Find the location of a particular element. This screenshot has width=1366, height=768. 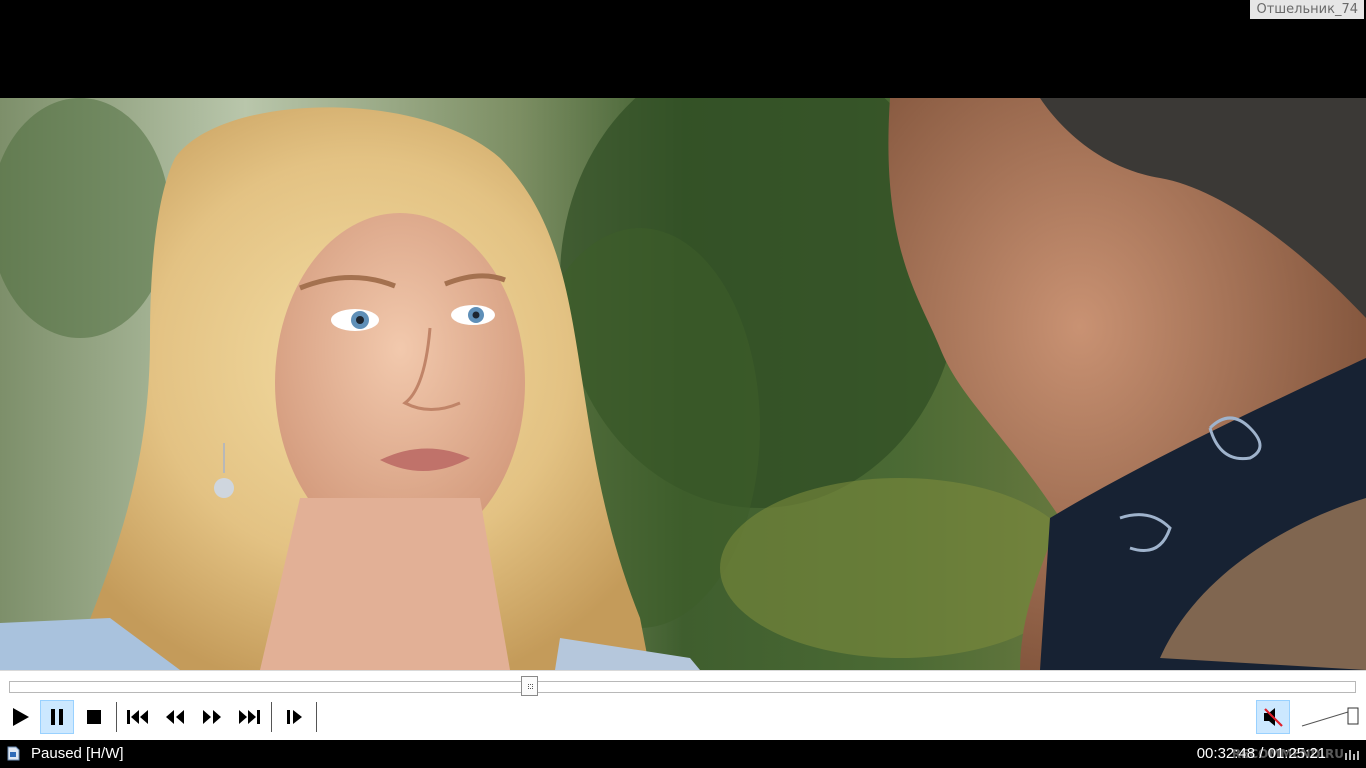

playback-state: Paused [H/W] is located at coordinates (77, 753).